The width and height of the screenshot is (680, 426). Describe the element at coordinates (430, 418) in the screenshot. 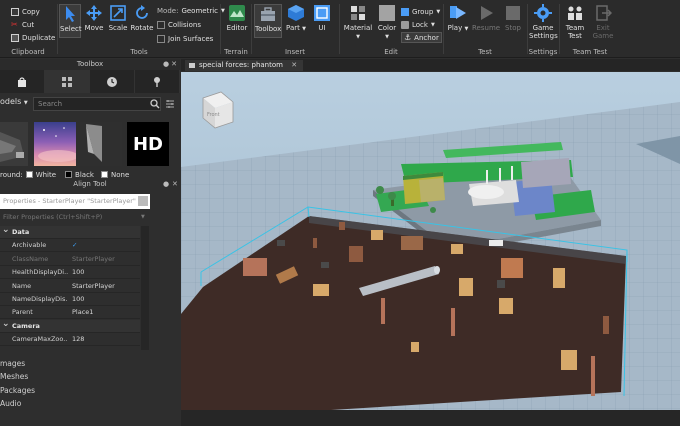

I see `command-bar` at that location.